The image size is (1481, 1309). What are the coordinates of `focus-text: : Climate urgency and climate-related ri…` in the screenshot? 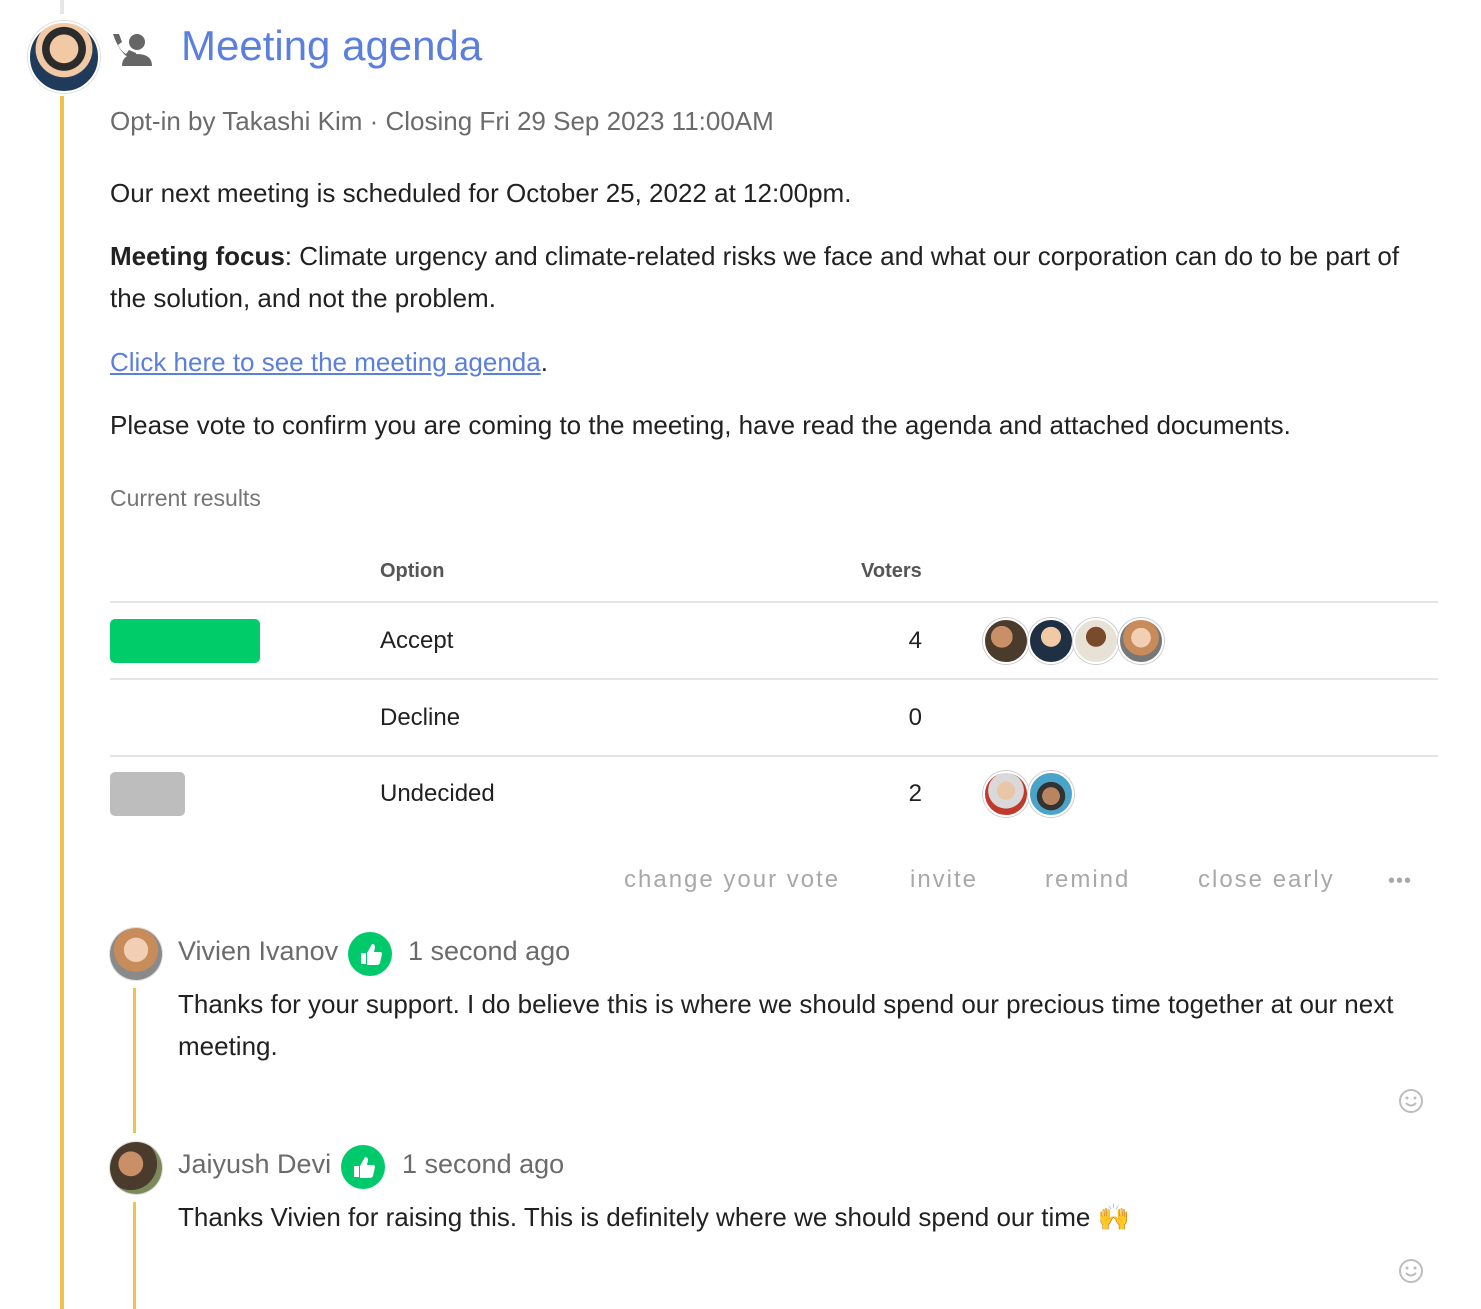 It's located at (755, 277).